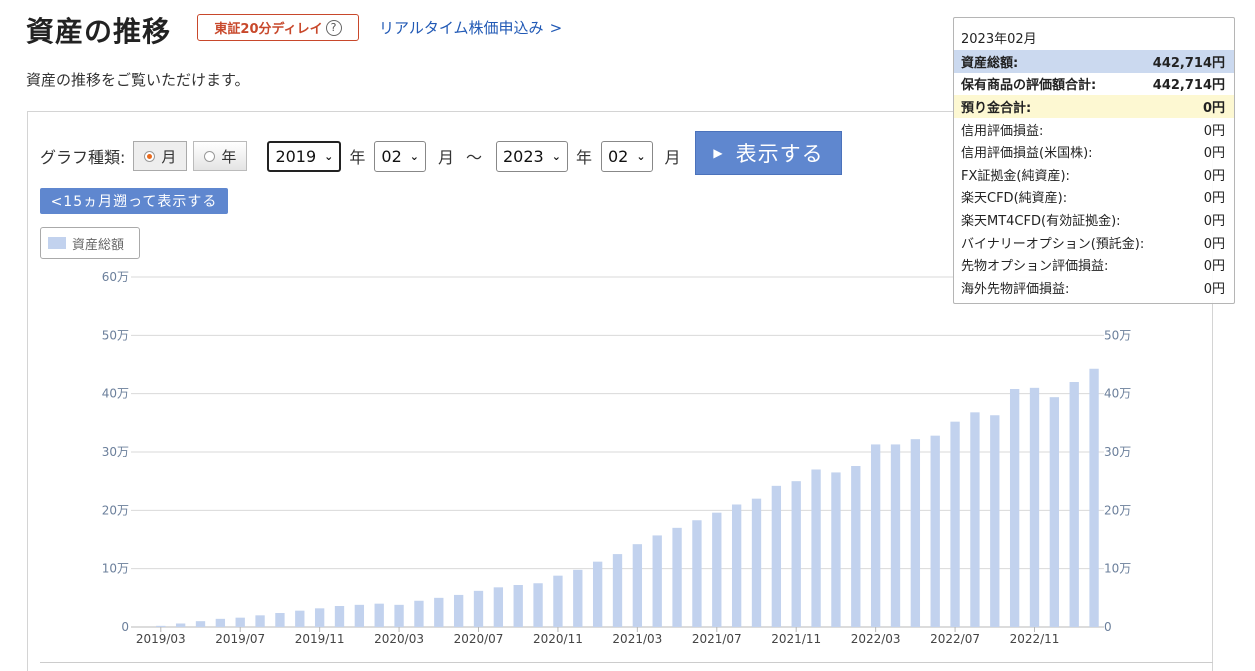  What do you see at coordinates (717, 639) in the screenshot?
I see `x-tick-label: 2021/07` at bounding box center [717, 639].